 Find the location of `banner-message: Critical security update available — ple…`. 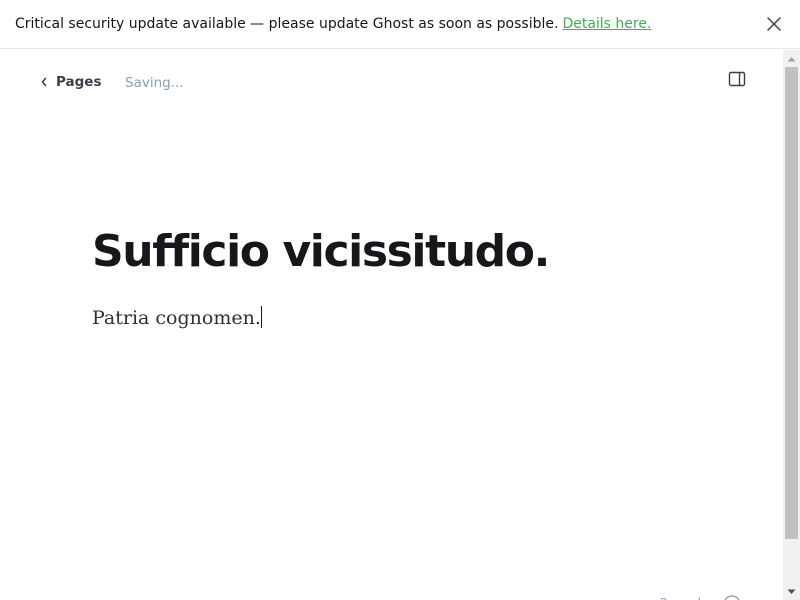

banner-message: Critical security update available — ple… is located at coordinates (287, 24).